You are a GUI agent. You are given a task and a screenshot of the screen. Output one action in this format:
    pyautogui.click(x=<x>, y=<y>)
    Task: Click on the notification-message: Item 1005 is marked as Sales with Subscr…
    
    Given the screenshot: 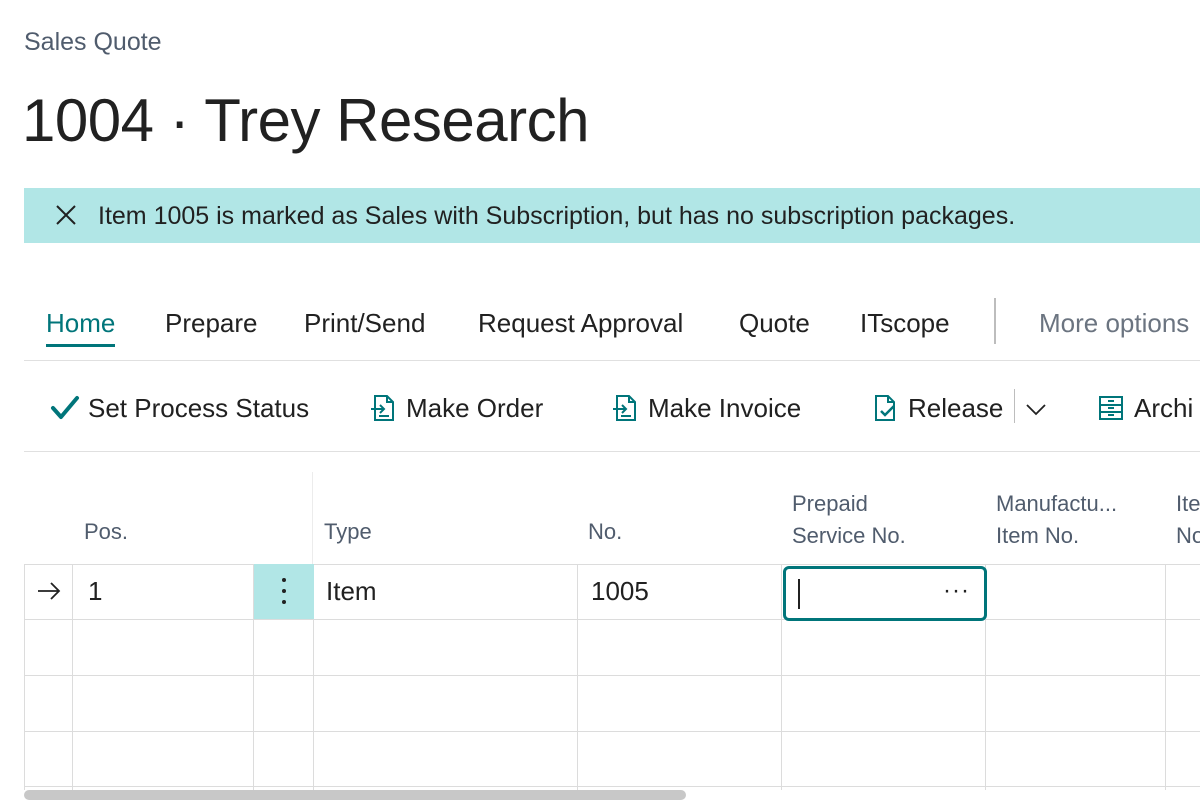 What is the action you would take?
    pyautogui.click(x=557, y=216)
    